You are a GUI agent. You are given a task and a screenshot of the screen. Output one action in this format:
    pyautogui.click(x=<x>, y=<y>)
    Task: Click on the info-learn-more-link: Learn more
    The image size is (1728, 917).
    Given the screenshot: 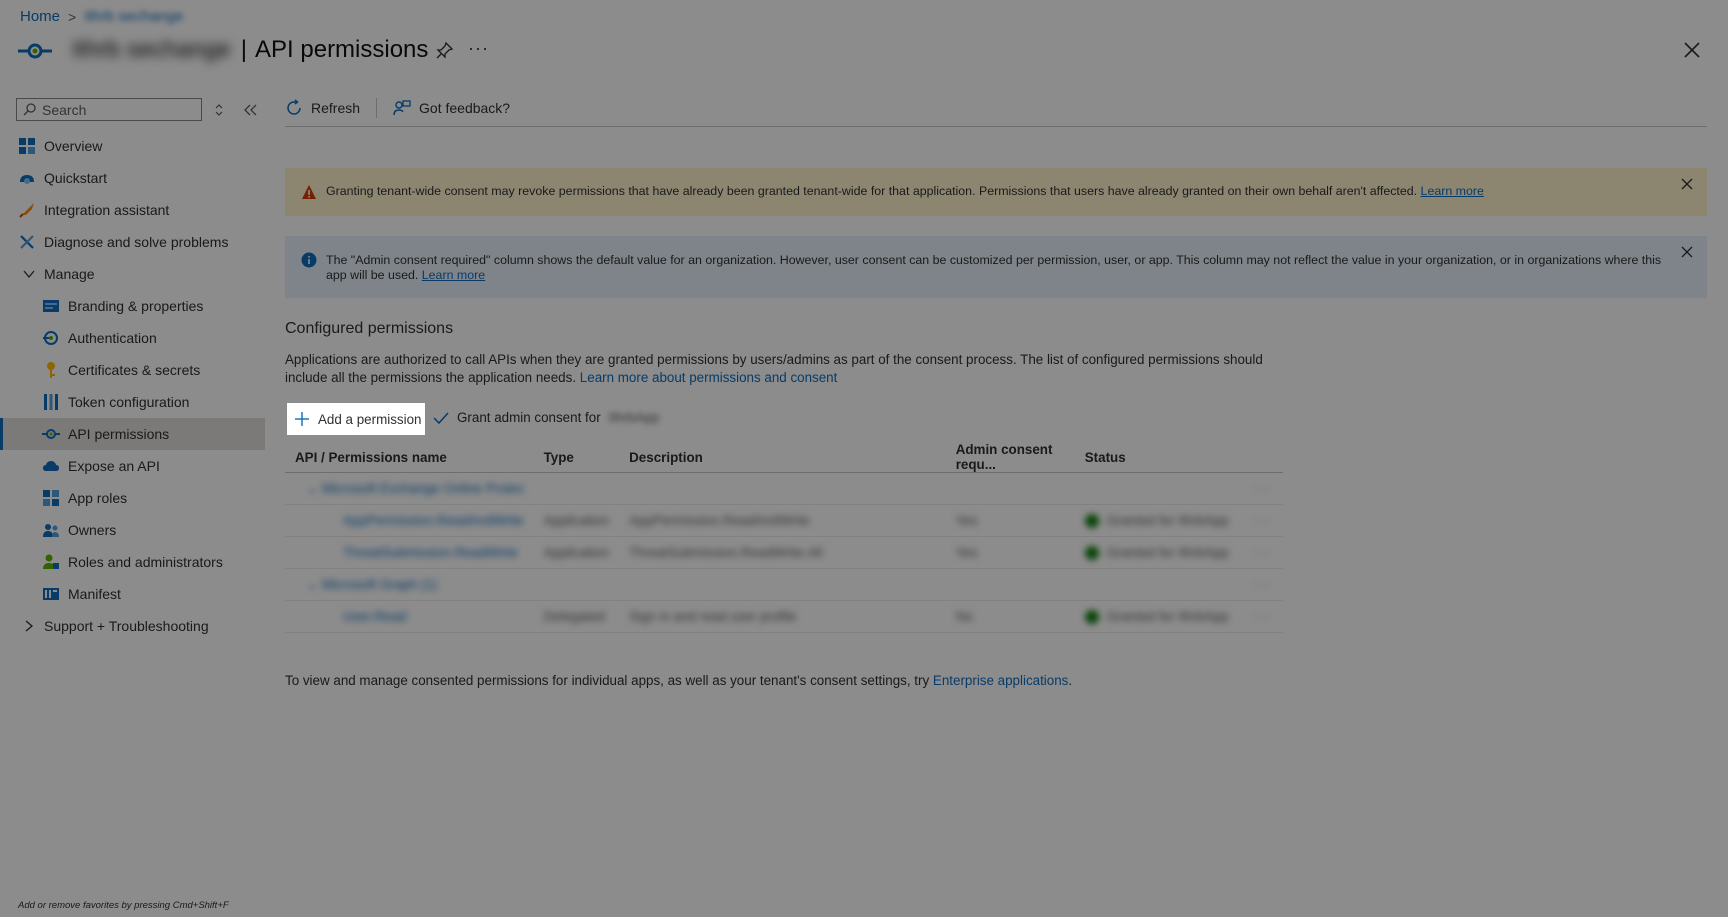 What is the action you would take?
    pyautogui.click(x=453, y=275)
    